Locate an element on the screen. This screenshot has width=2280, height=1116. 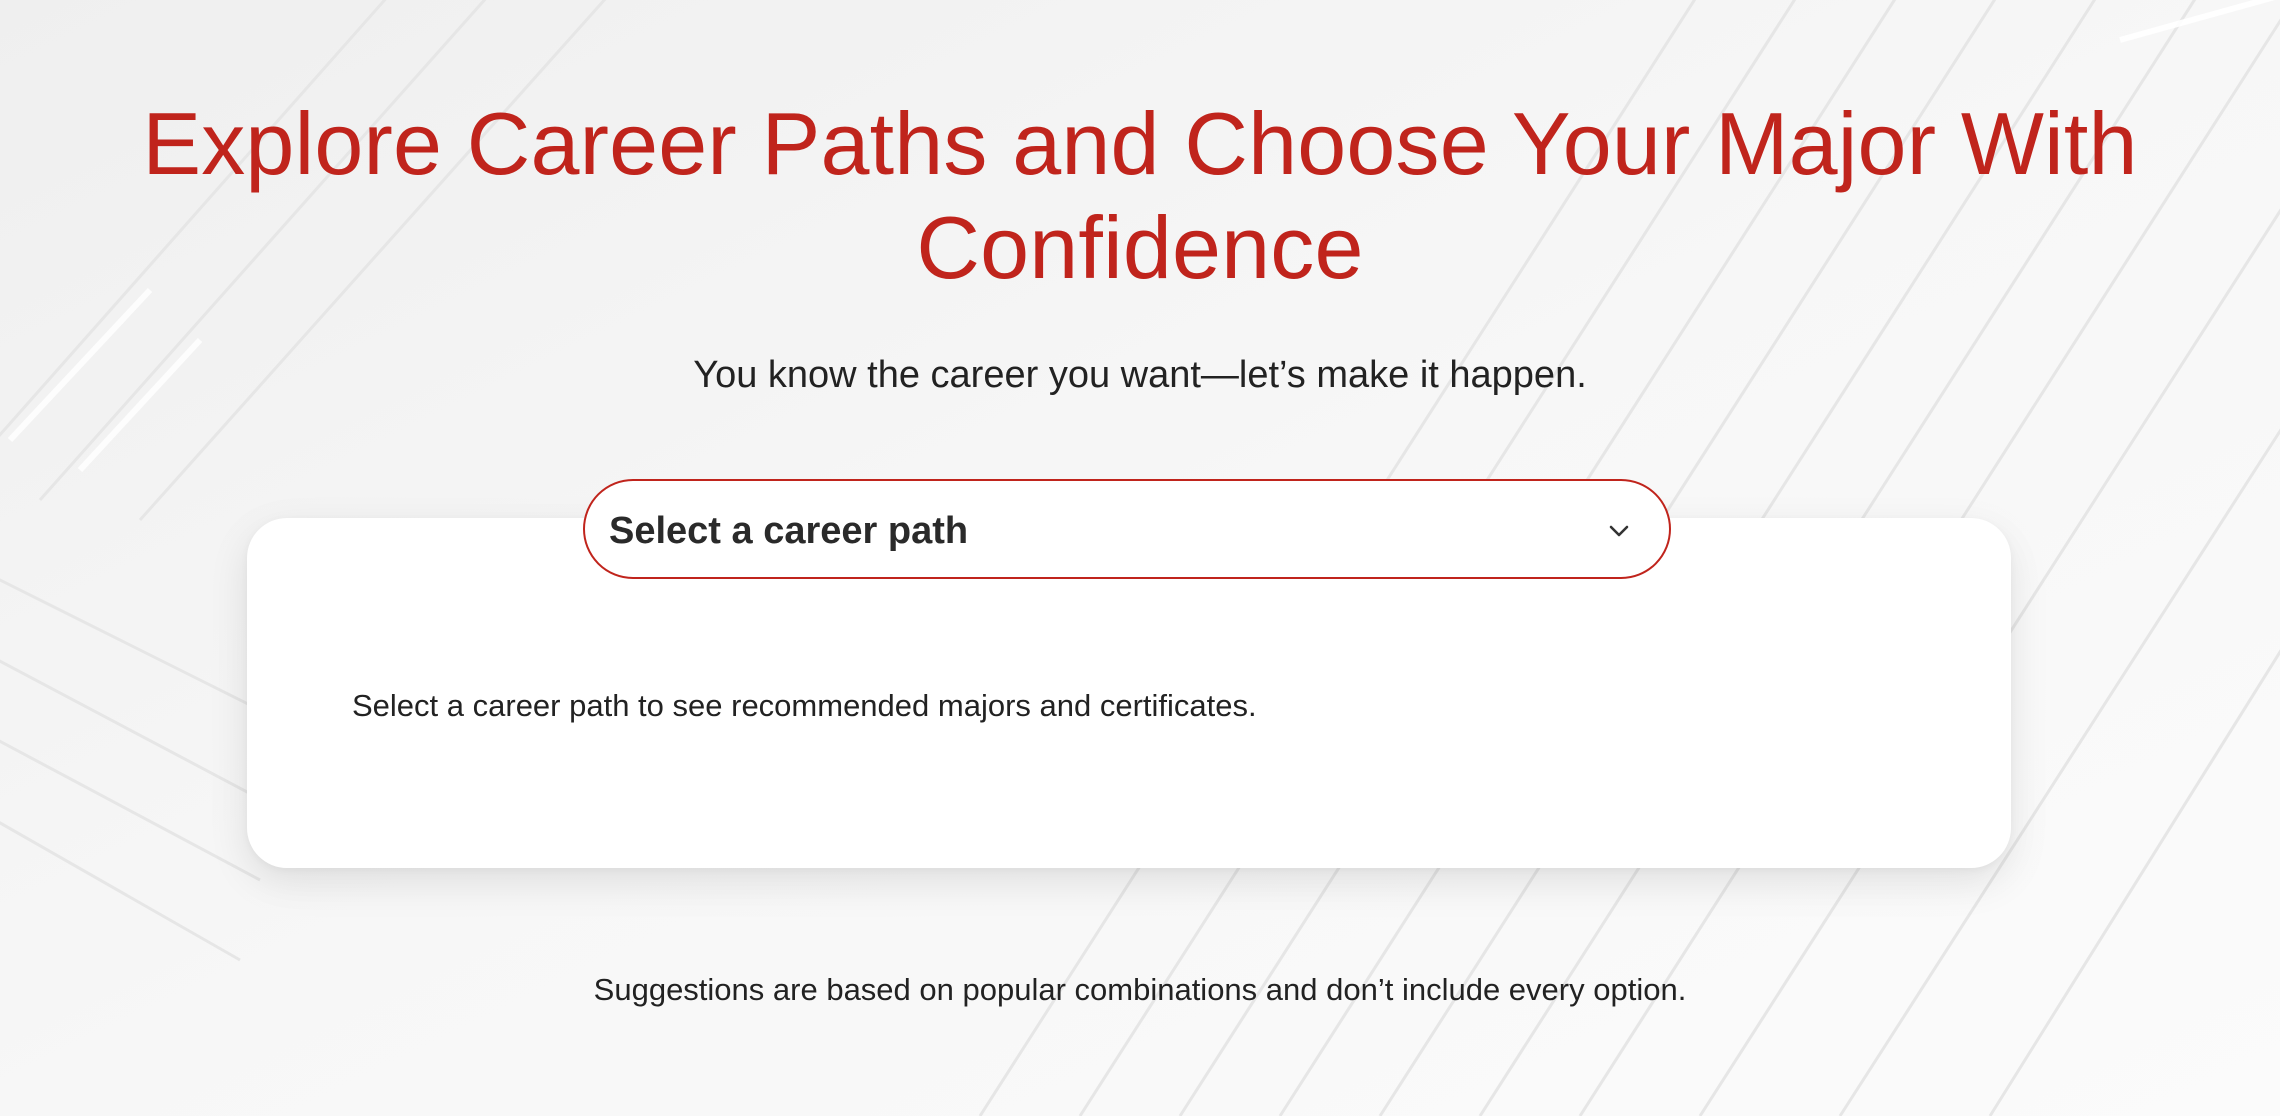
career-path-select-value: Select a career path is located at coordinates (789, 531).